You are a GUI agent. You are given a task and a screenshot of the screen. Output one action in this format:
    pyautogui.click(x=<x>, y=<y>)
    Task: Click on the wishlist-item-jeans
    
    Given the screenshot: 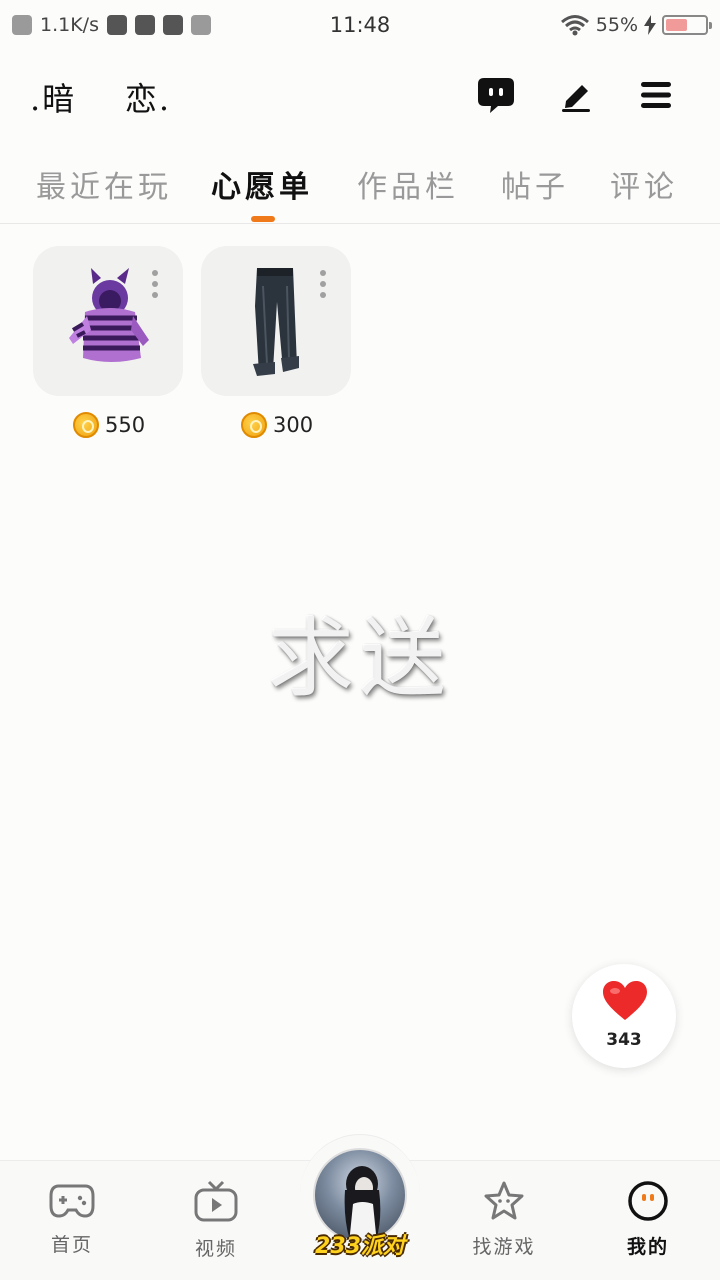 What is the action you would take?
    pyautogui.click(x=276, y=321)
    